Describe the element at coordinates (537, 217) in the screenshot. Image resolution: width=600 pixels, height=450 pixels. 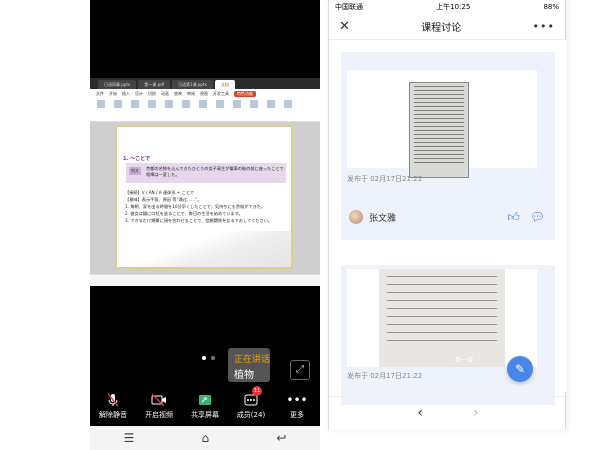
I see `comment-icon: 💬︎` at that location.